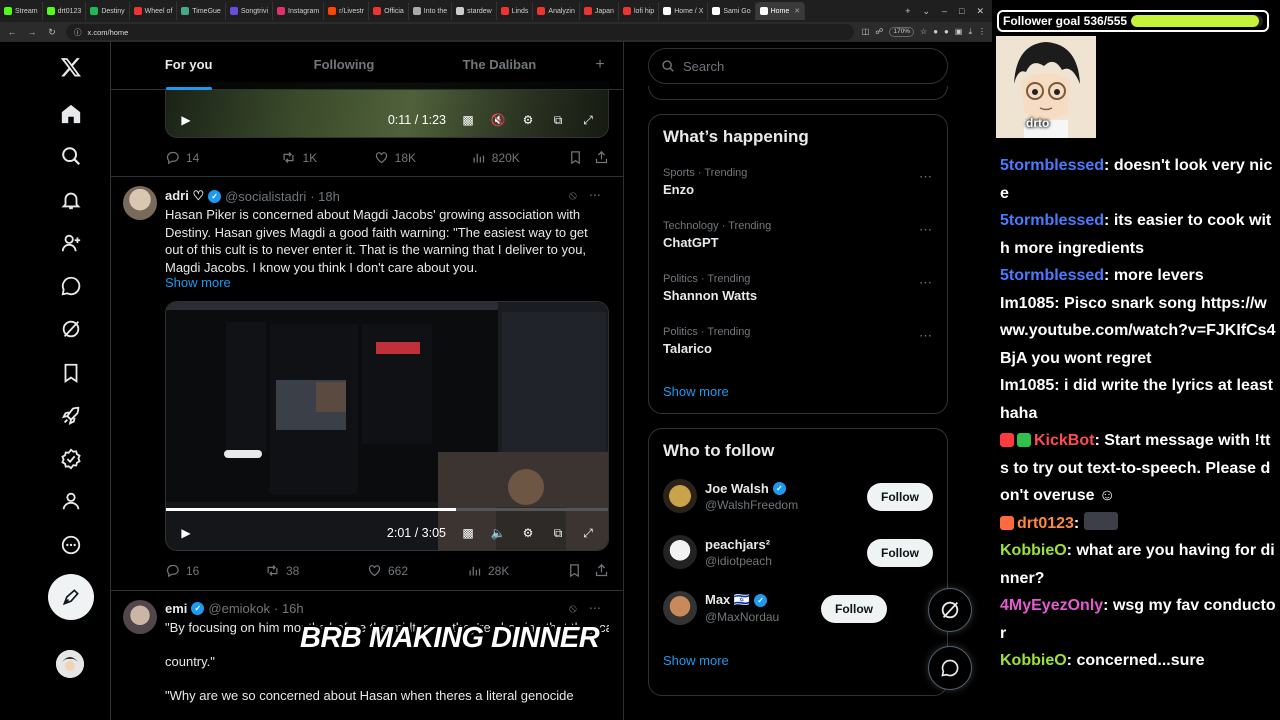 This screenshot has width=1280, height=720. Describe the element at coordinates (71, 597) in the screenshot. I see `compose-post-button` at that location.